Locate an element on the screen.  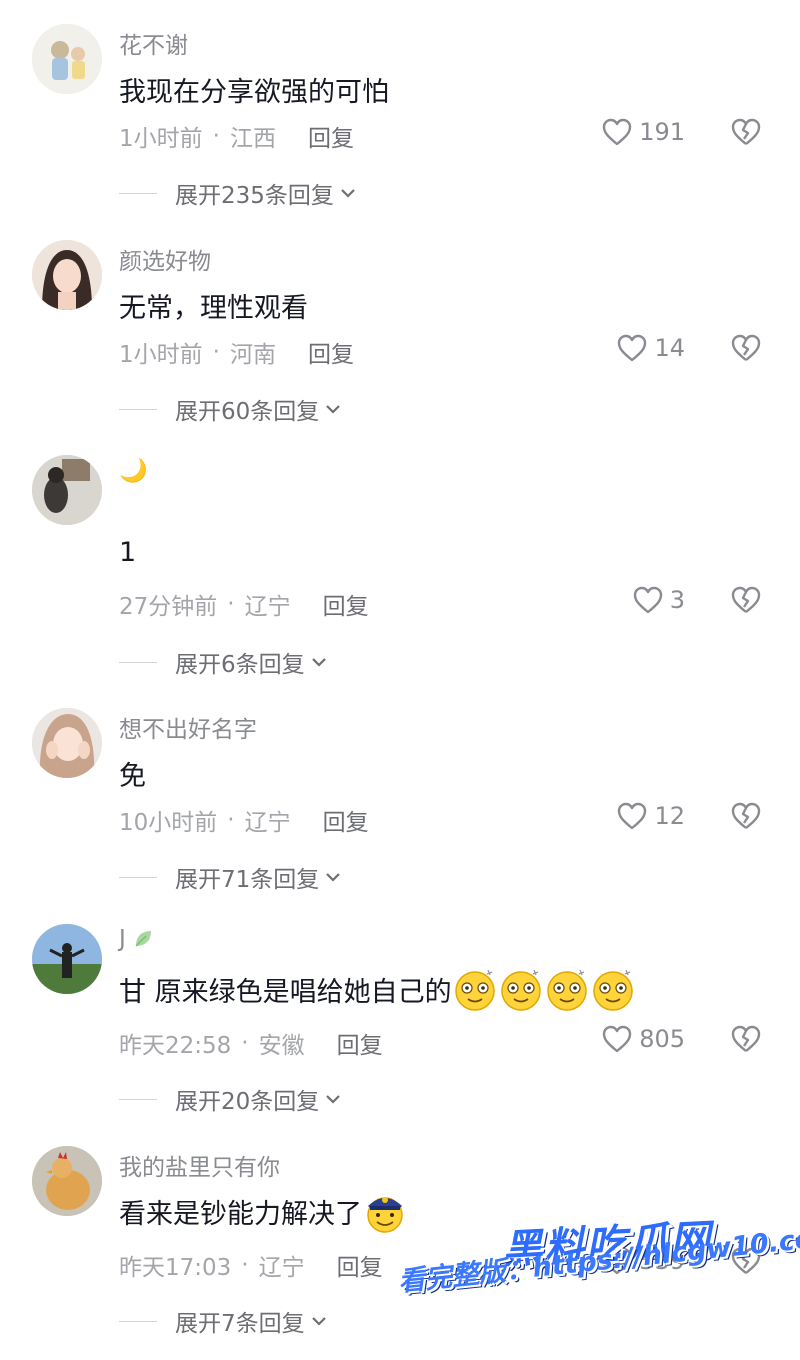
comment-meta: 10小时前 · 辽宁 回复 is located at coordinates (244, 820).